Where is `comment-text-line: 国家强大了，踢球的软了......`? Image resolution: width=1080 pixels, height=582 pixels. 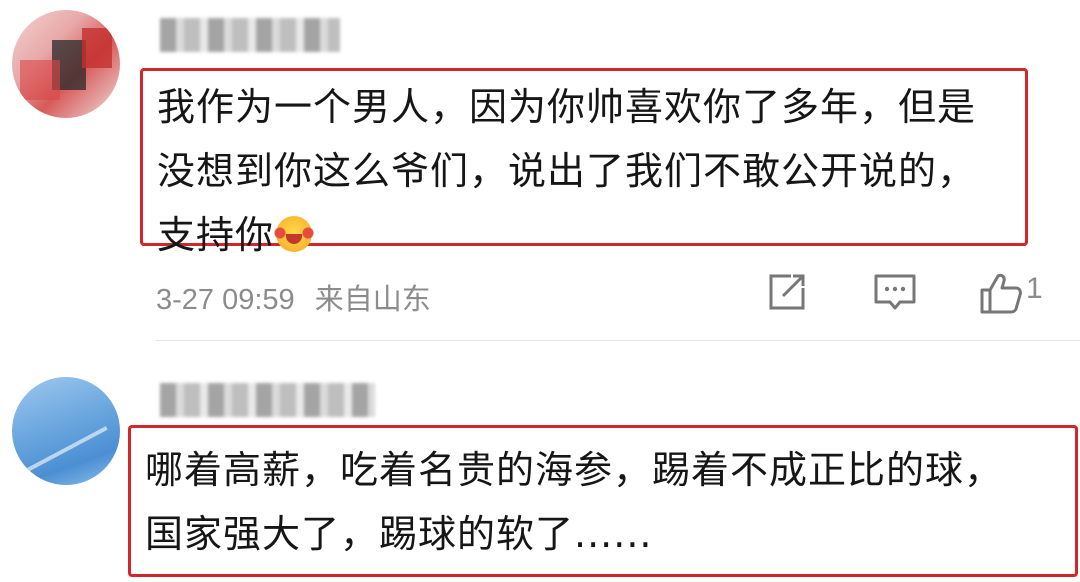 comment-text-line: 国家强大了，踢球的软了...... is located at coordinates (399, 534).